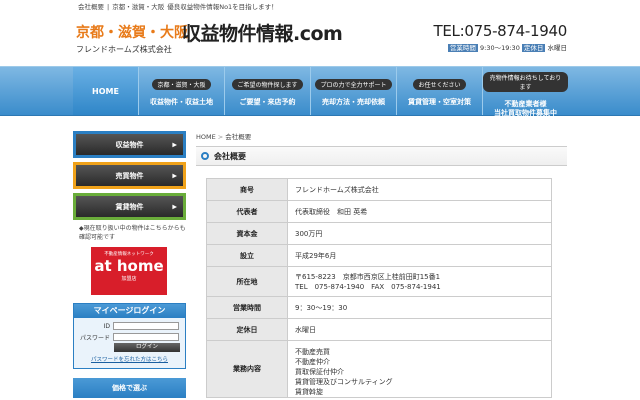 This screenshot has height=400, width=640. I want to click on row-label: 営業時間, so click(247, 307).